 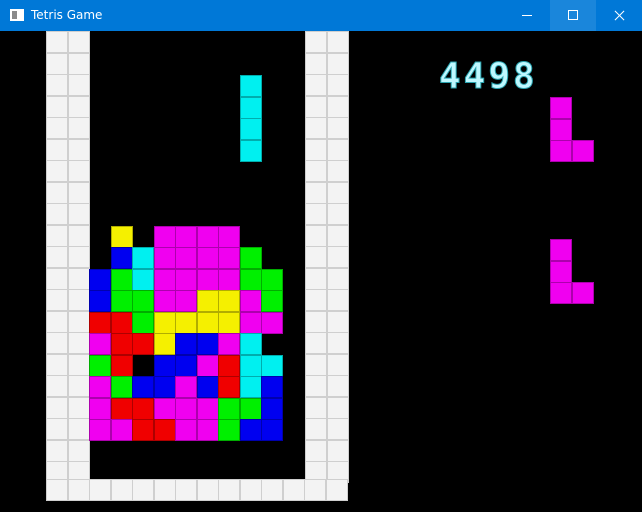 What do you see at coordinates (619, 15) in the screenshot?
I see `close-button` at bounding box center [619, 15].